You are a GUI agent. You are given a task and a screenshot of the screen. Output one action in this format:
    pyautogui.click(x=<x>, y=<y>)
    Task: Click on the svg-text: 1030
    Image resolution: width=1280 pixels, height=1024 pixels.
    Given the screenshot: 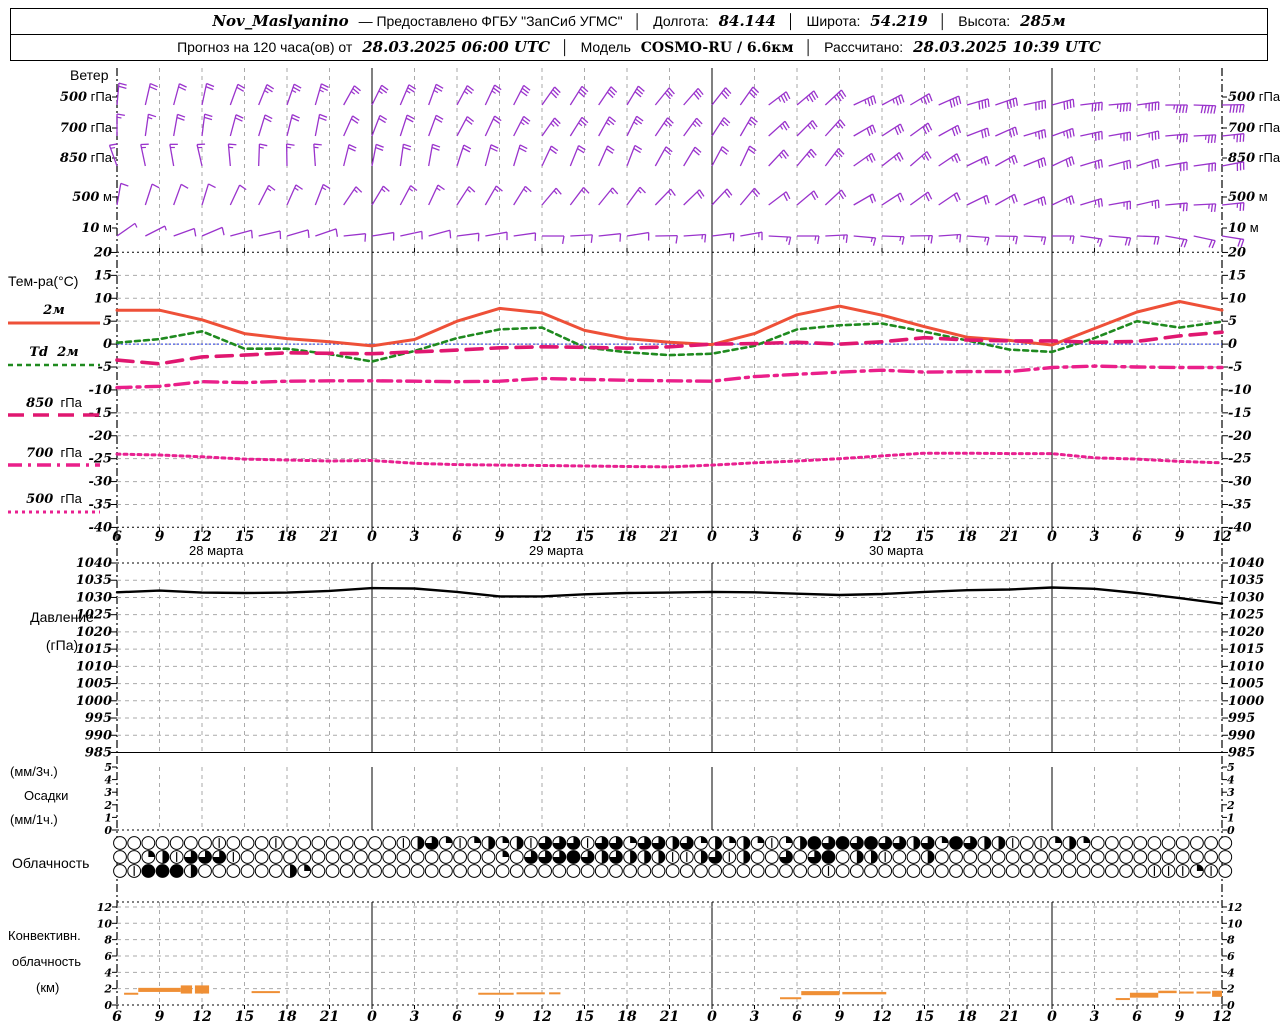 What is the action you would take?
    pyautogui.click(x=1246, y=597)
    